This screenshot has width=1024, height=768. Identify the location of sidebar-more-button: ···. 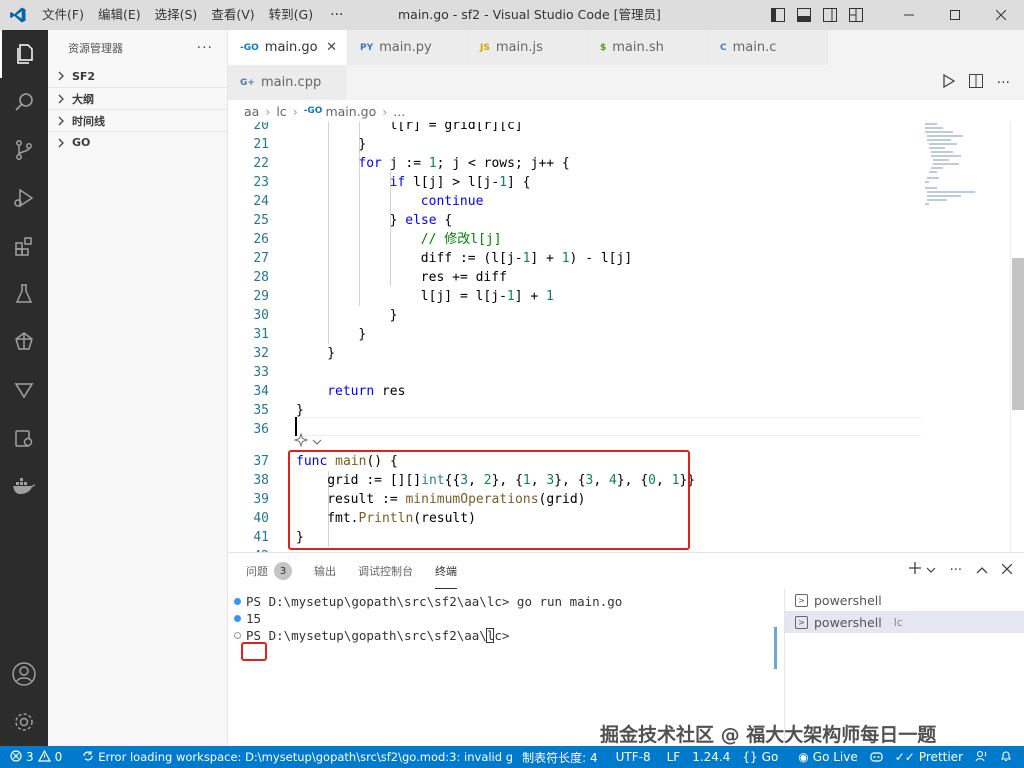
(205, 48).